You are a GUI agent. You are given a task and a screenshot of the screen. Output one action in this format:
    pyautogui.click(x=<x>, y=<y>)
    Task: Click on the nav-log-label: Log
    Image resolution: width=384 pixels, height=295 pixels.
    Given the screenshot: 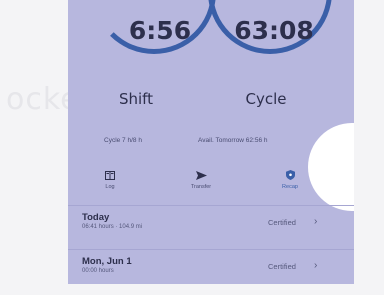 What is the action you would take?
    pyautogui.click(x=110, y=187)
    